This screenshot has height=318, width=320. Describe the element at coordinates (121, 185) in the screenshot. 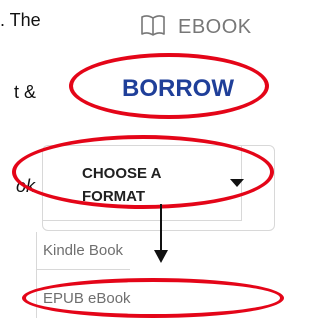

I see `choose-format-label: CHOOSE A FORMAT` at that location.